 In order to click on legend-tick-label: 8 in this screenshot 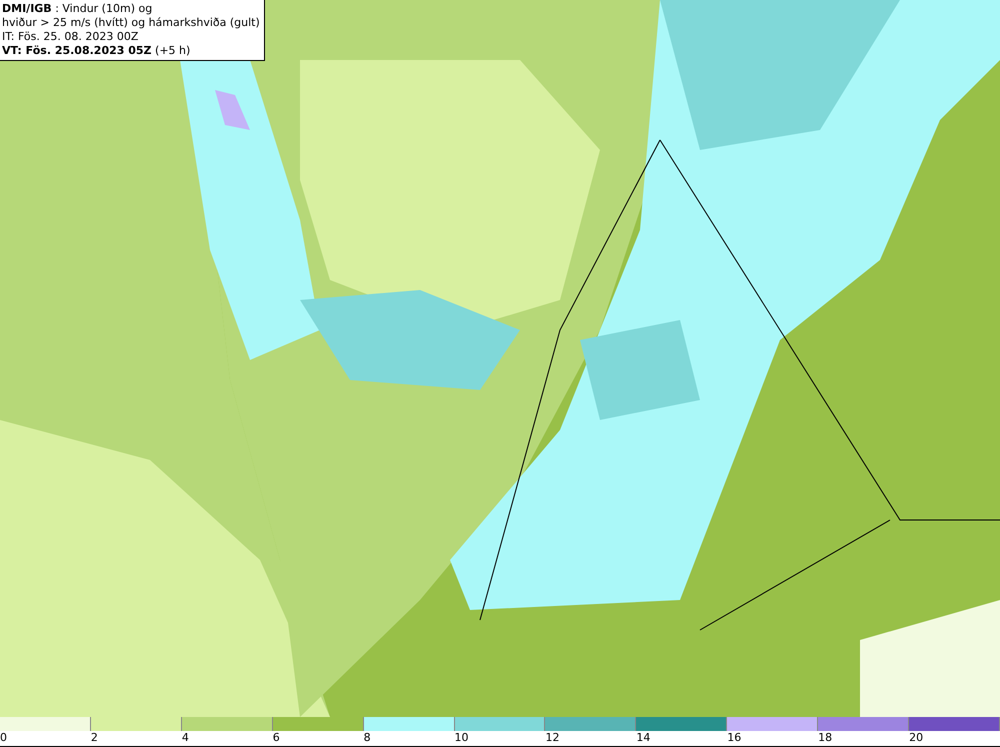, I will do `click(367, 738)`.